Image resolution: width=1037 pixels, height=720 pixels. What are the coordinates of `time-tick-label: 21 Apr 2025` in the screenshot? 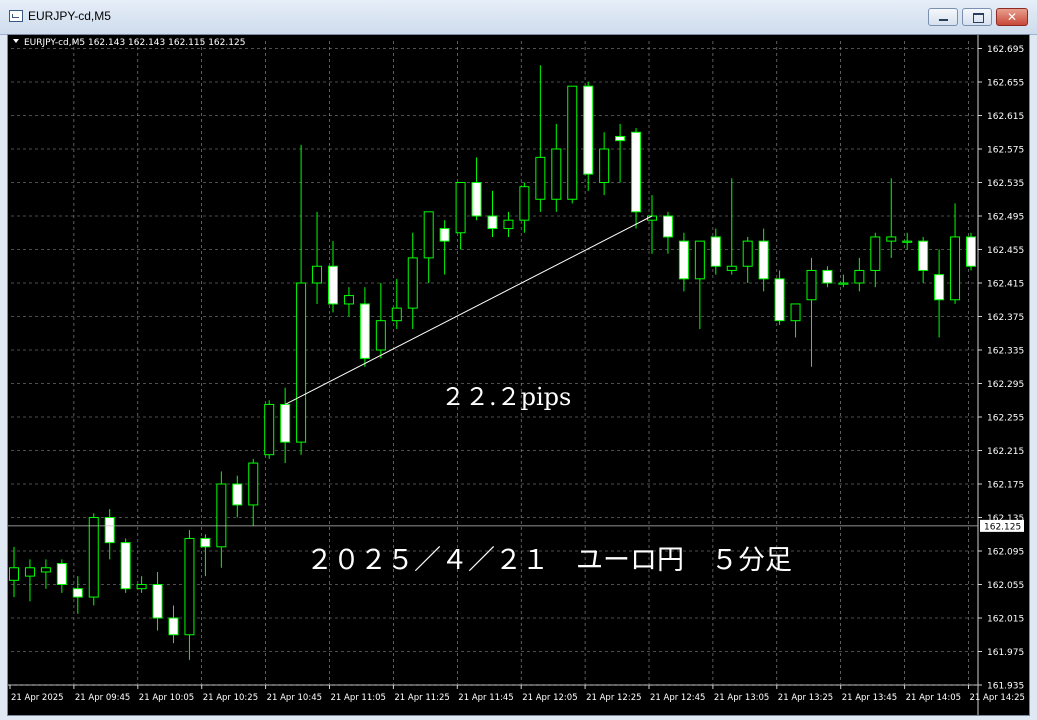 It's located at (37, 698).